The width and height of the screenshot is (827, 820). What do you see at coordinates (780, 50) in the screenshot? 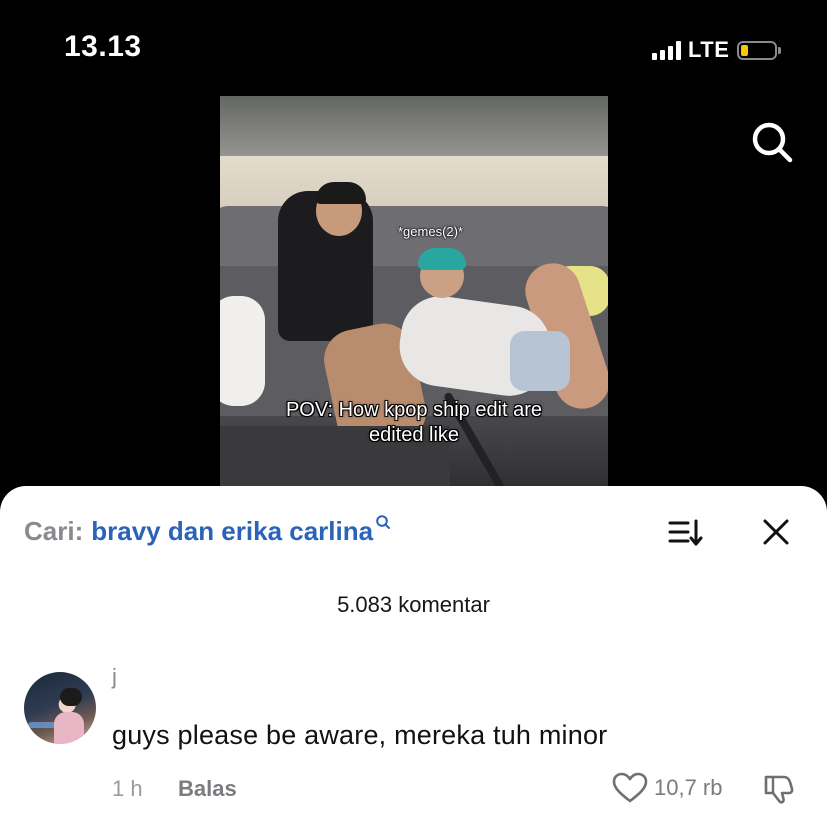
I see `battery-tip` at bounding box center [780, 50].